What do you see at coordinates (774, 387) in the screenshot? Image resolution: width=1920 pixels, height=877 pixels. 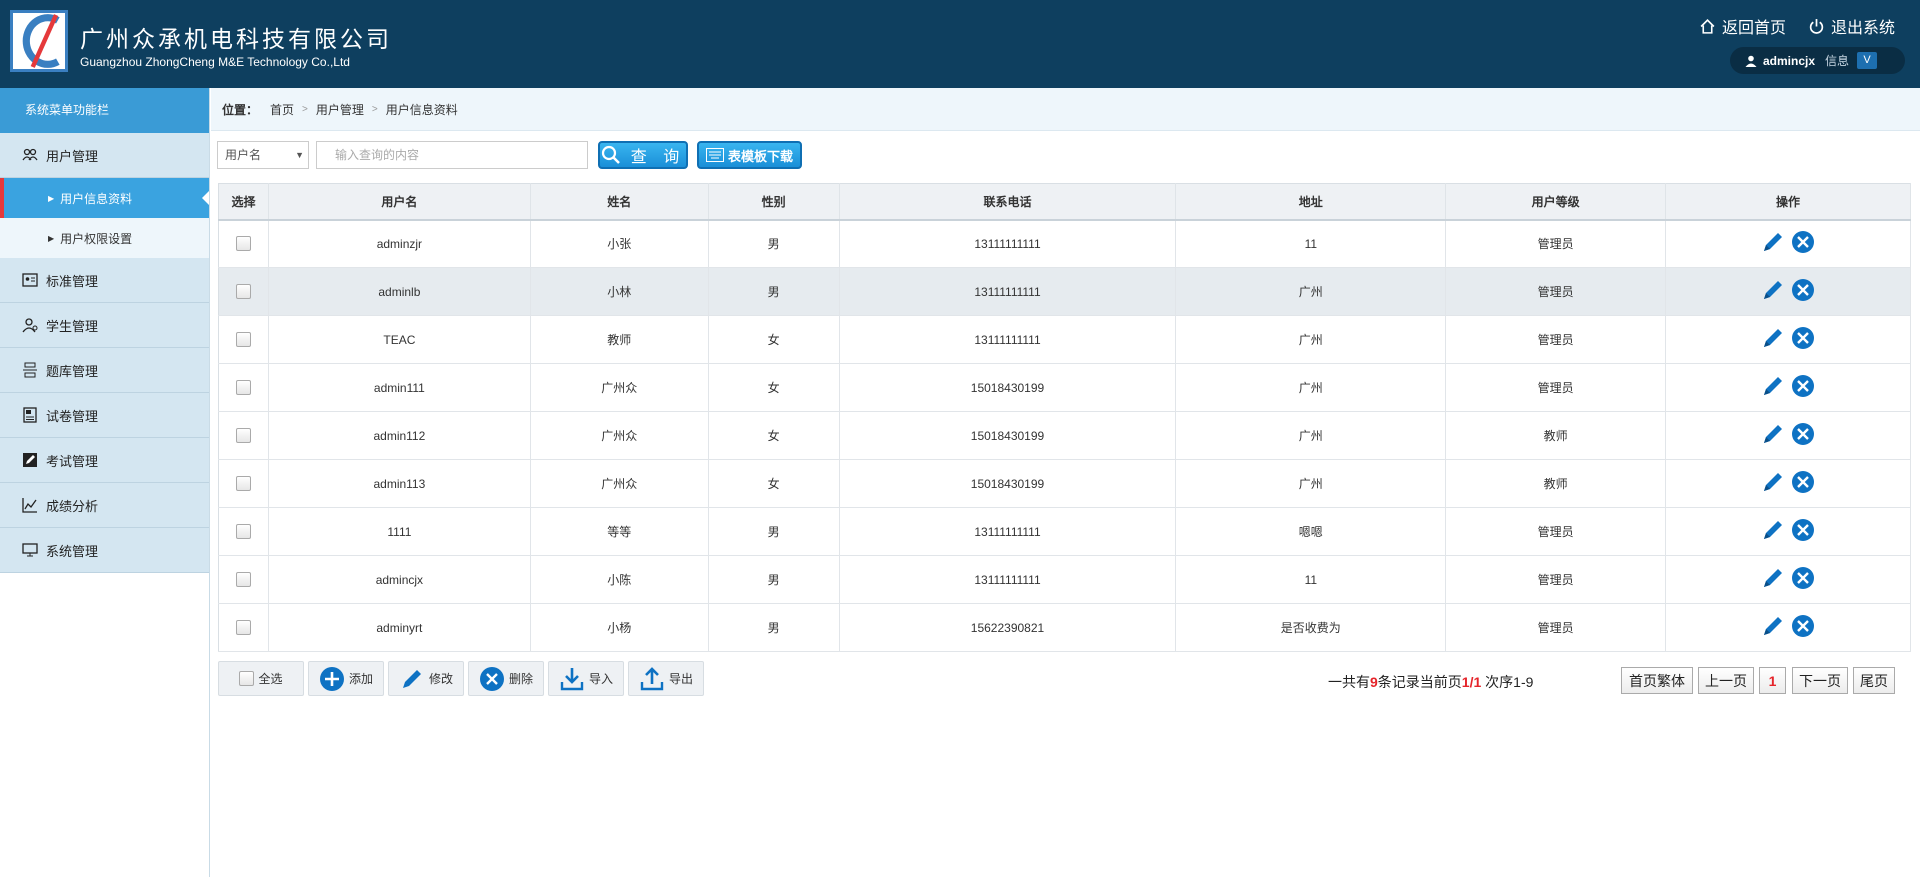 I see `cell-gender: 女` at bounding box center [774, 387].